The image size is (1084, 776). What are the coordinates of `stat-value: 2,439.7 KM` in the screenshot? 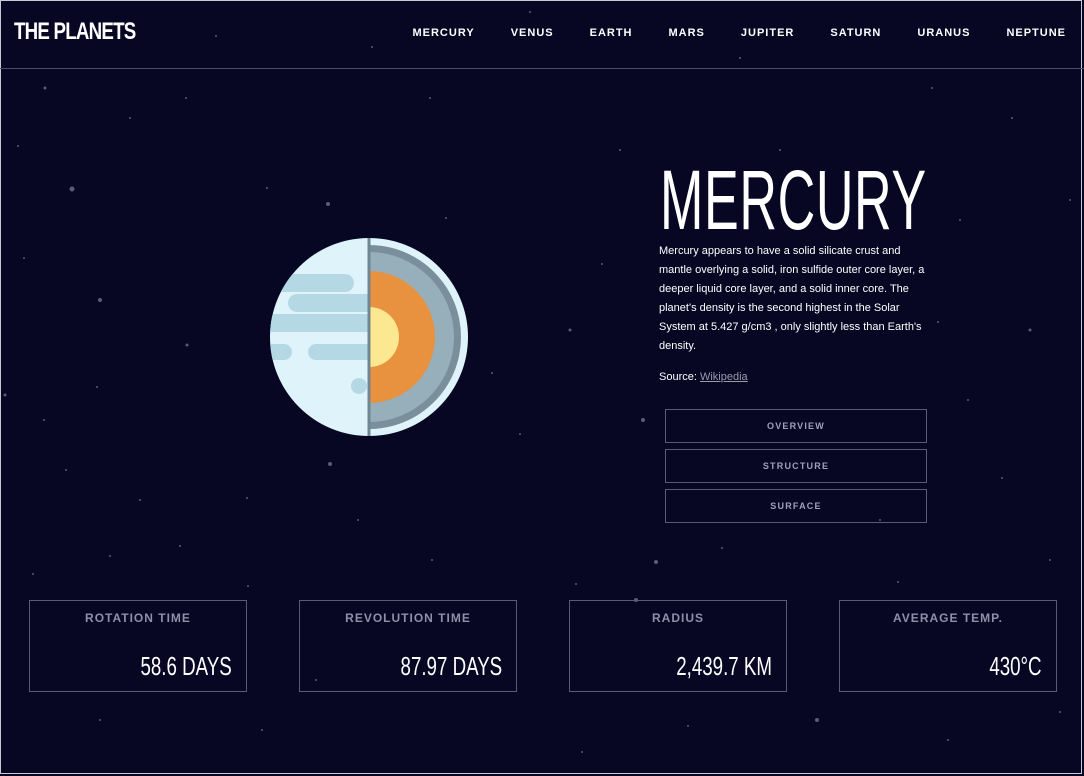 It's located at (724, 666).